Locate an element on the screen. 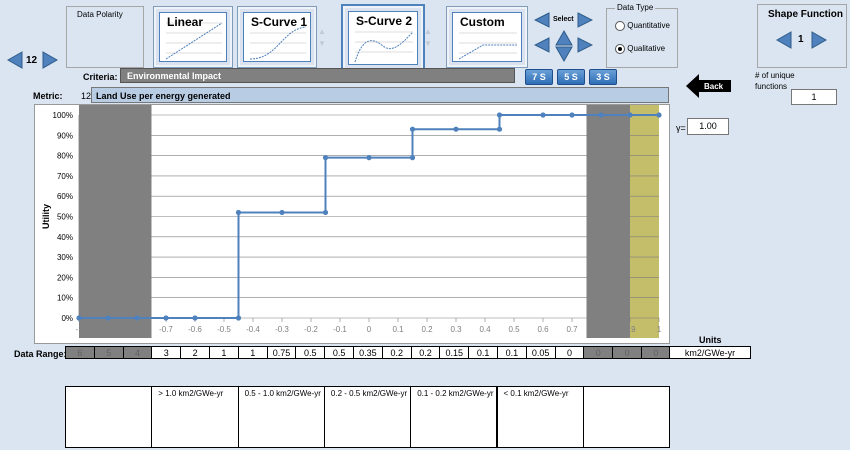  x-tick-label: -0.8 is located at coordinates (137, 329).